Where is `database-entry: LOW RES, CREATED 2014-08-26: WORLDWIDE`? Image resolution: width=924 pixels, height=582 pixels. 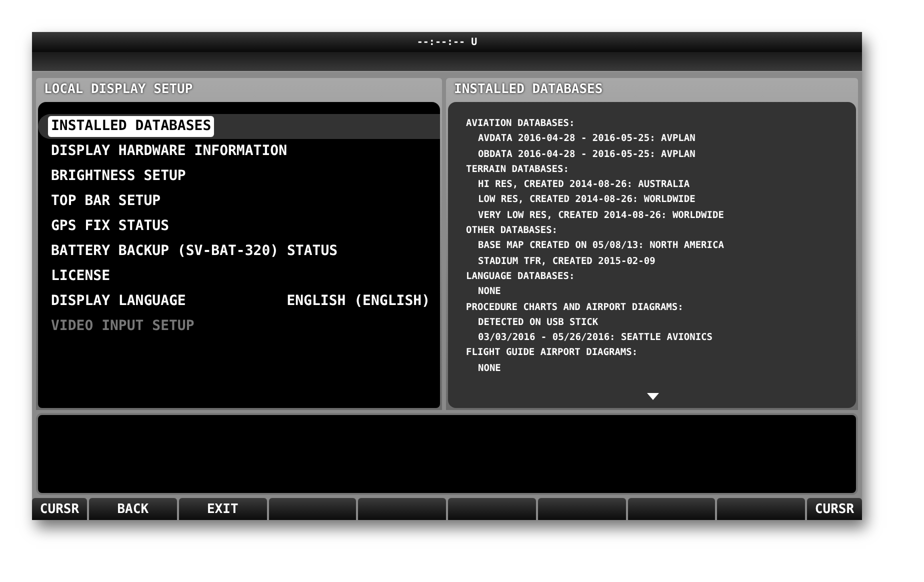 database-entry: LOW RES, CREATED 2014-08-26: WORLDWIDE is located at coordinates (586, 200).